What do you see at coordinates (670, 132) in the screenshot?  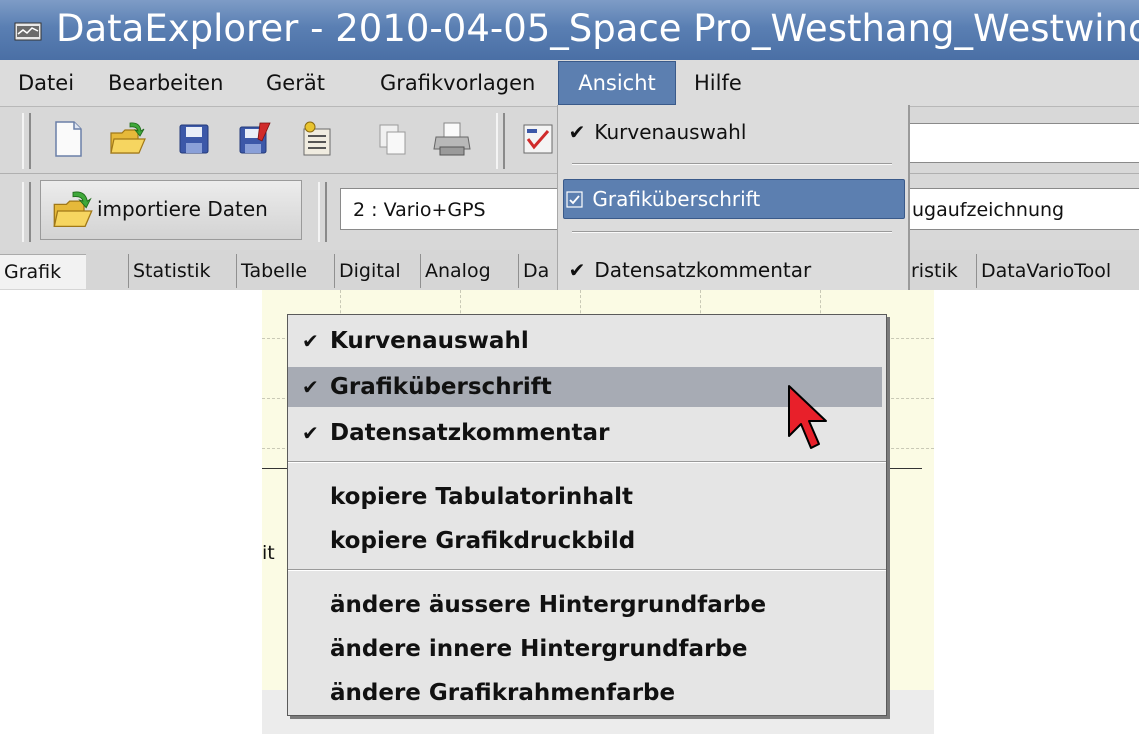 I see `ansicht-item-label: Kurvenauswahl` at bounding box center [670, 132].